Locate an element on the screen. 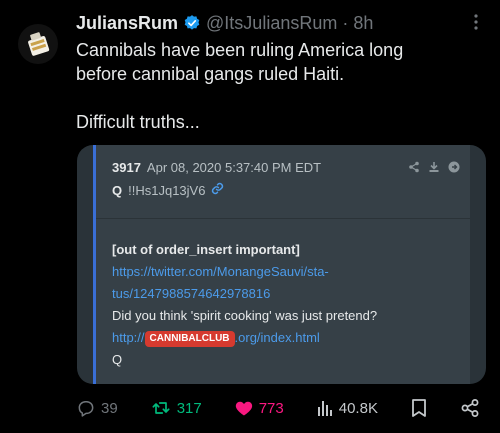 The image size is (500, 433). views-button: 40.8K is located at coordinates (347, 408).